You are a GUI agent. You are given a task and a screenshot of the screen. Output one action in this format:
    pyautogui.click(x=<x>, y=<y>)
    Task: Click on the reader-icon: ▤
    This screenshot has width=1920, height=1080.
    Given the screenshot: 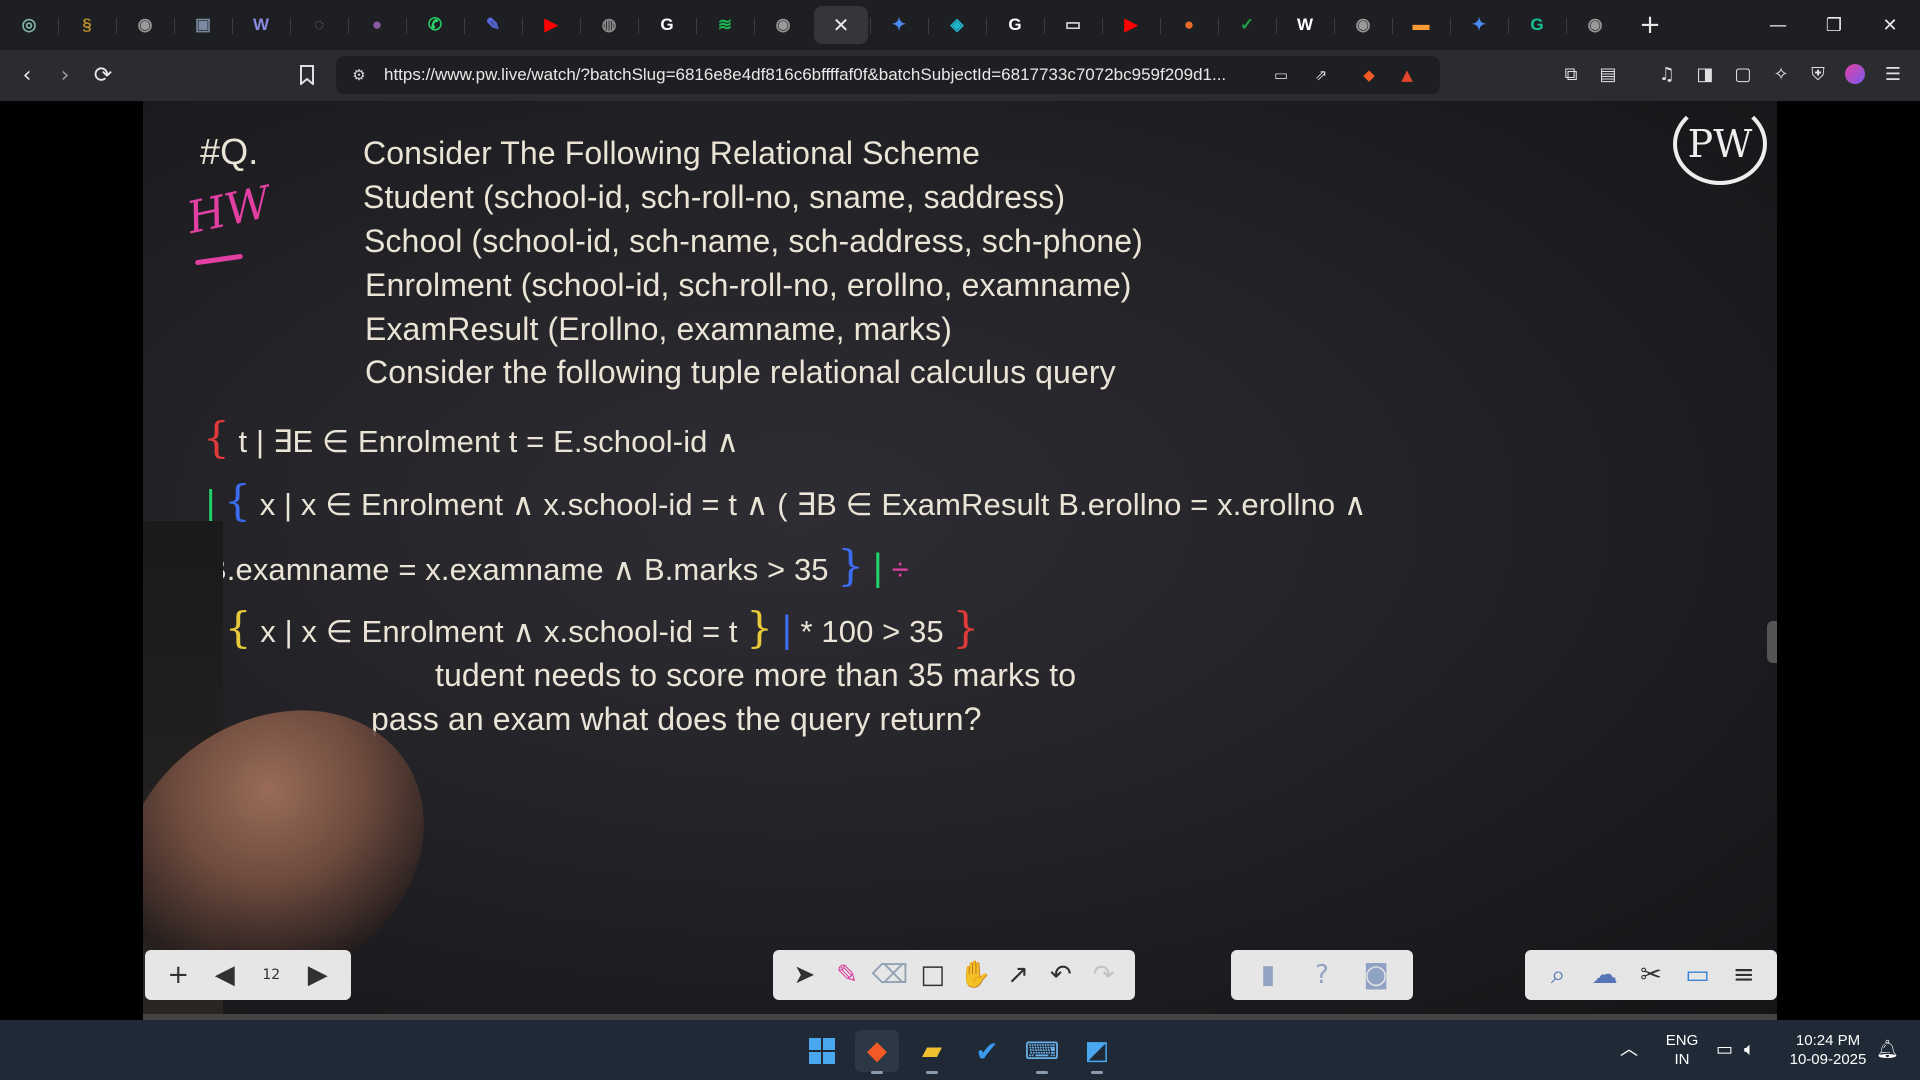 What is the action you would take?
    pyautogui.click(x=1608, y=74)
    